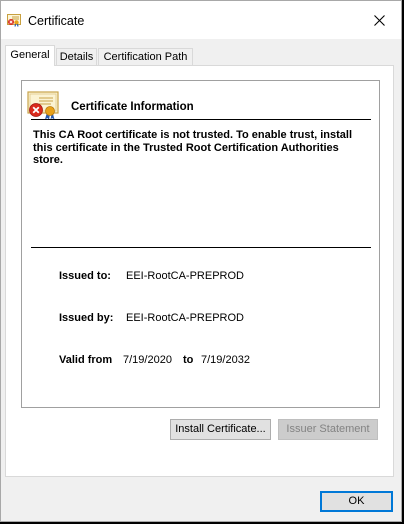 The image size is (404, 524). What do you see at coordinates (356, 501) in the screenshot?
I see `ok-button: OK` at bounding box center [356, 501].